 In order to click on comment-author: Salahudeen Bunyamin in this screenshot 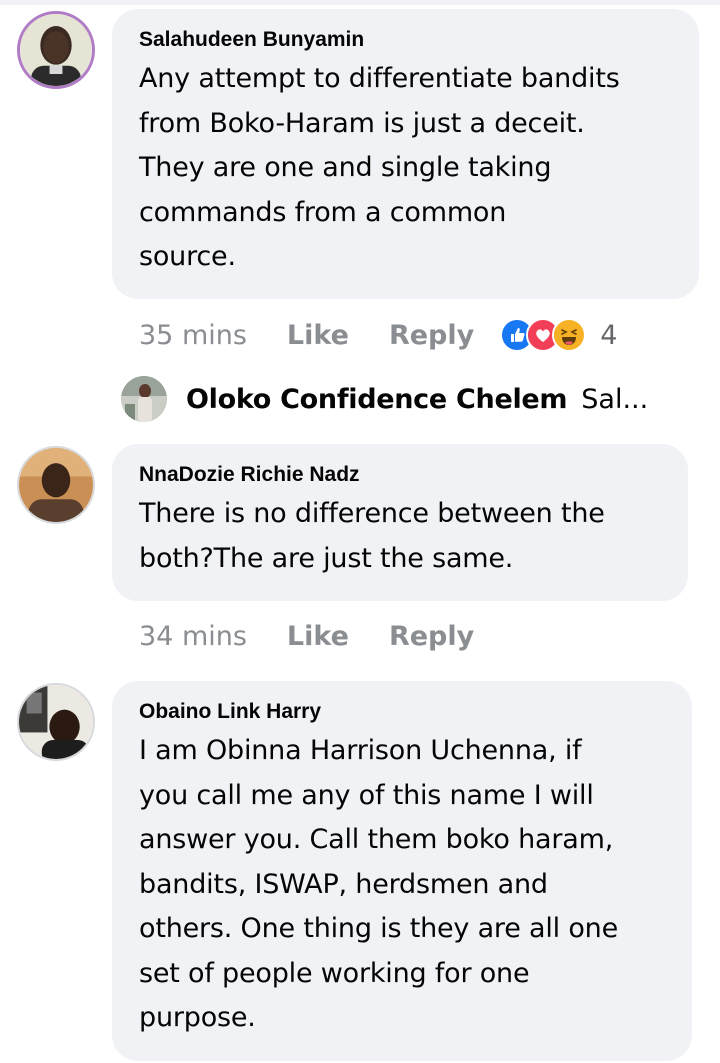, I will do `click(407, 40)`.